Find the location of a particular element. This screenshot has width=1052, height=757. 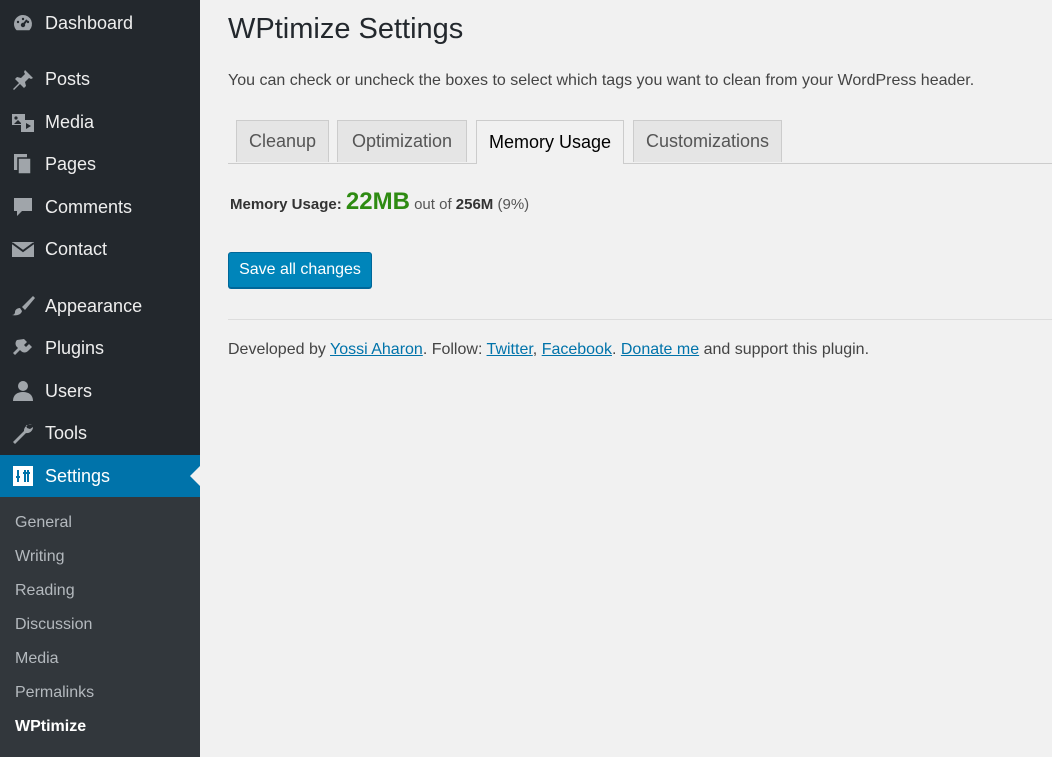

sidebar-item-posts: Posts is located at coordinates (100, 79).